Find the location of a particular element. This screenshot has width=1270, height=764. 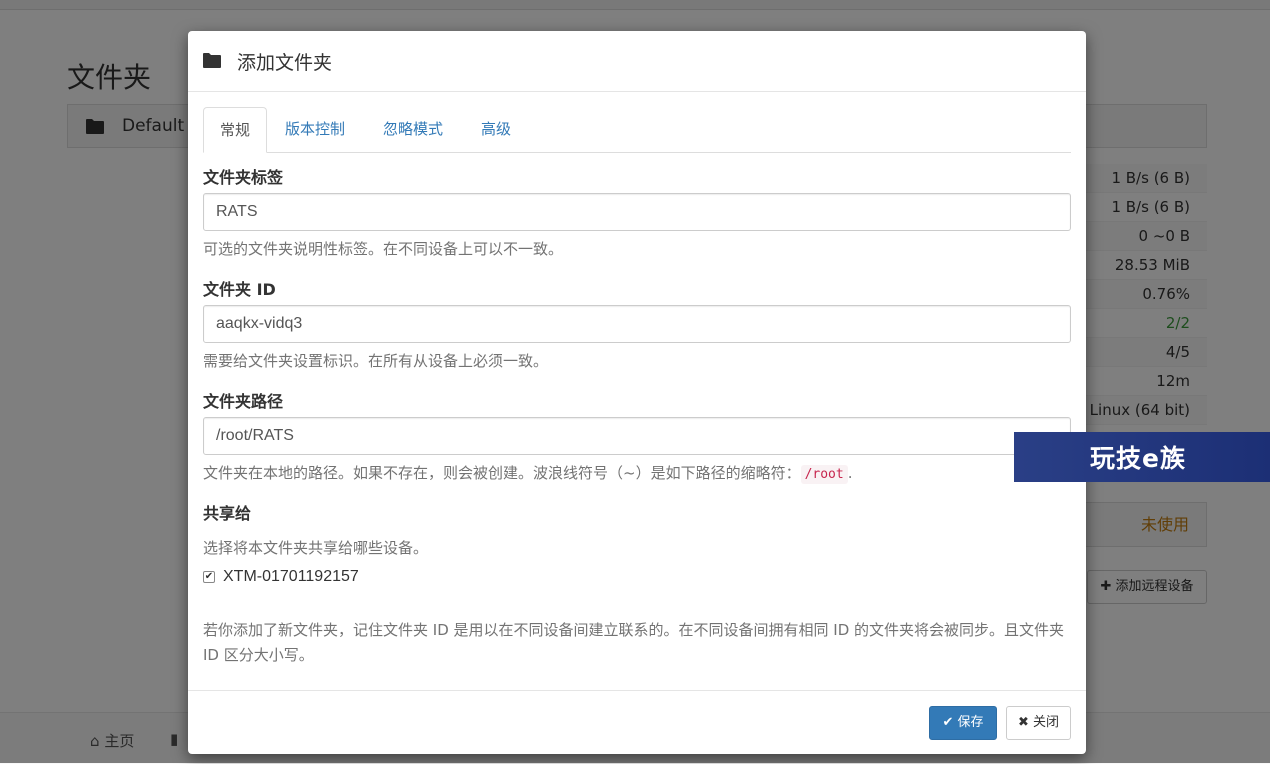

dialog-footer: ✔ 保存 ✖ 关闭 is located at coordinates (637, 722).